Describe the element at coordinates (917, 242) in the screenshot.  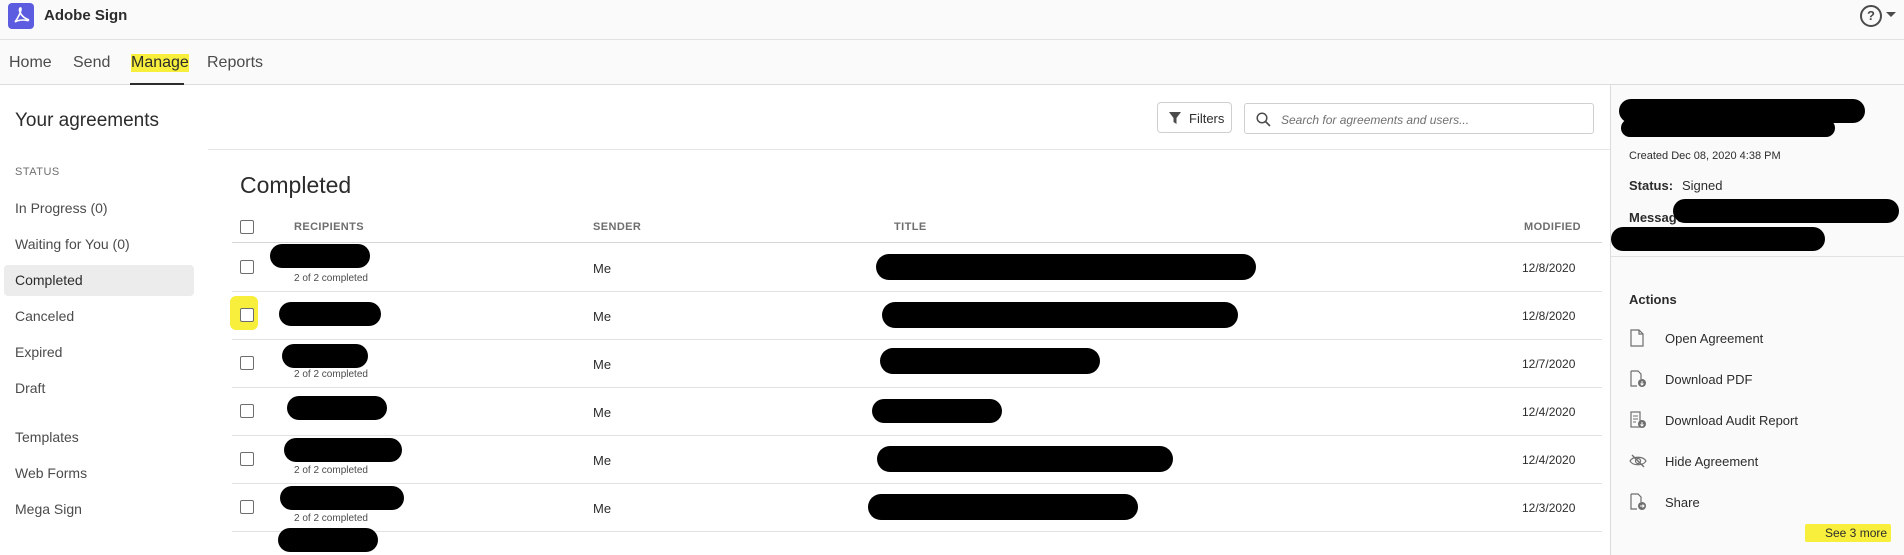
I see `header-divider` at that location.